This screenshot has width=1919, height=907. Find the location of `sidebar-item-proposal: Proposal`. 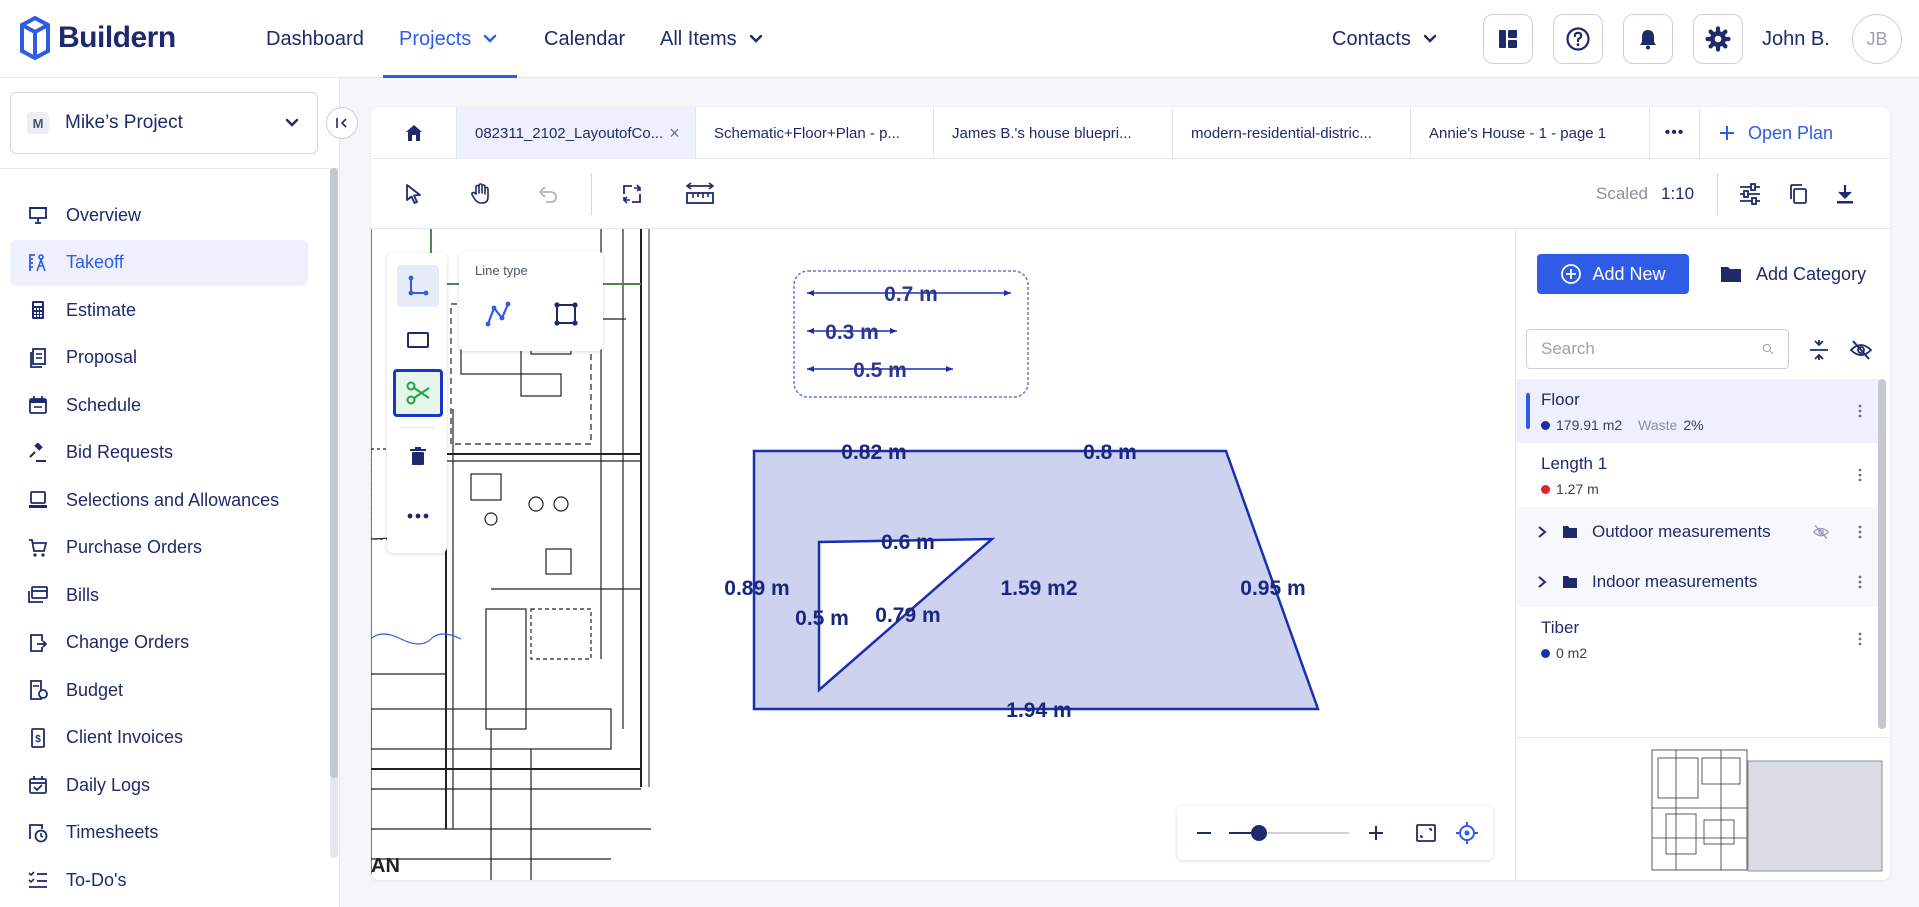

sidebar-item-proposal: Proposal is located at coordinates (159, 358).